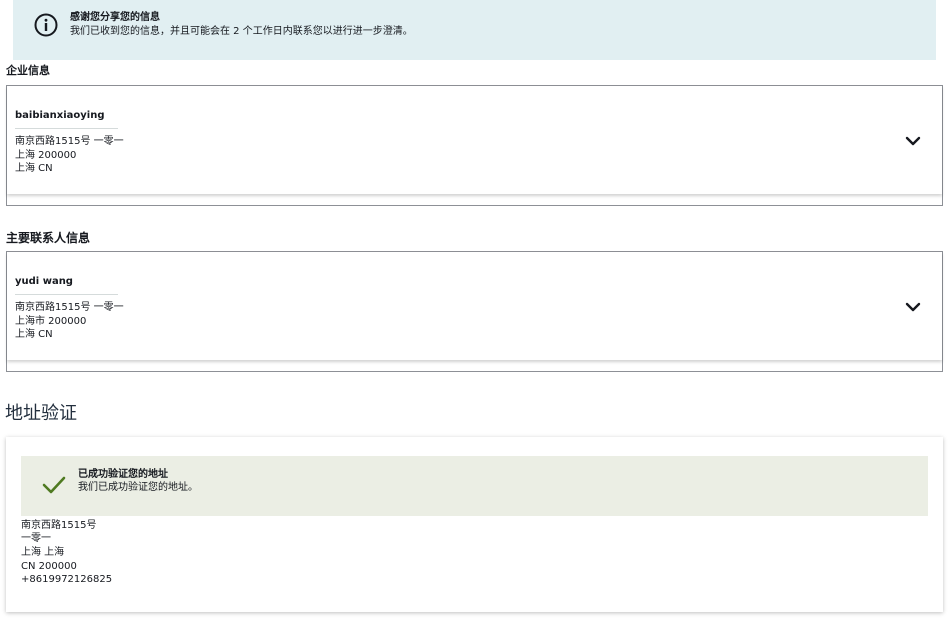 The width and height of the screenshot is (950, 623). Describe the element at coordinates (44, 281) in the screenshot. I see `contact-name: yudi wang` at that location.